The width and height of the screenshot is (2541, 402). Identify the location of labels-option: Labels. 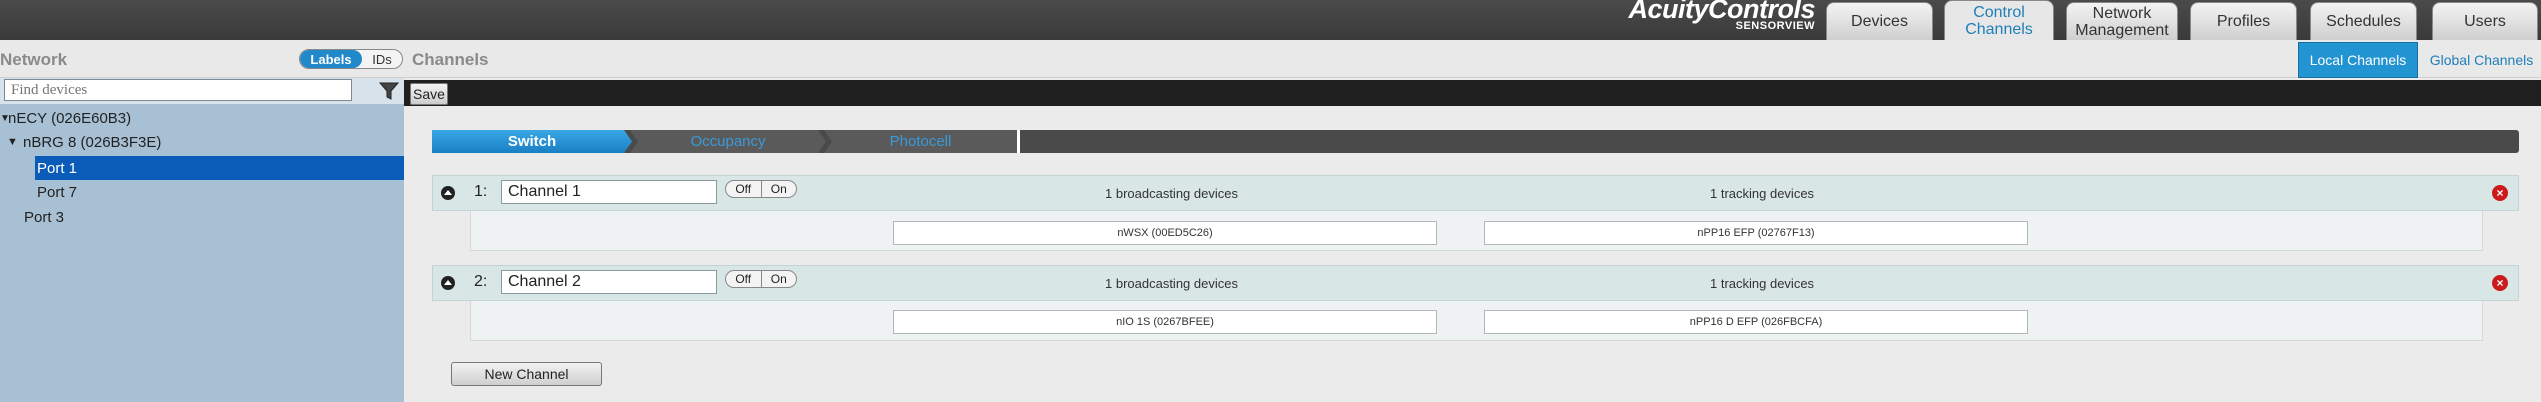
(331, 59).